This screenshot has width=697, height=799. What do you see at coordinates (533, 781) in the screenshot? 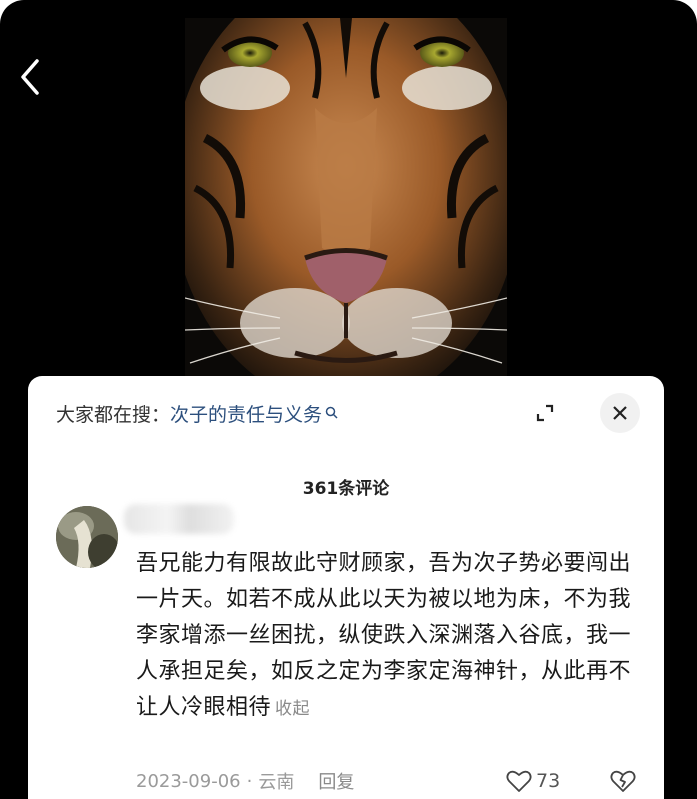
I see `like-button: 73` at bounding box center [533, 781].